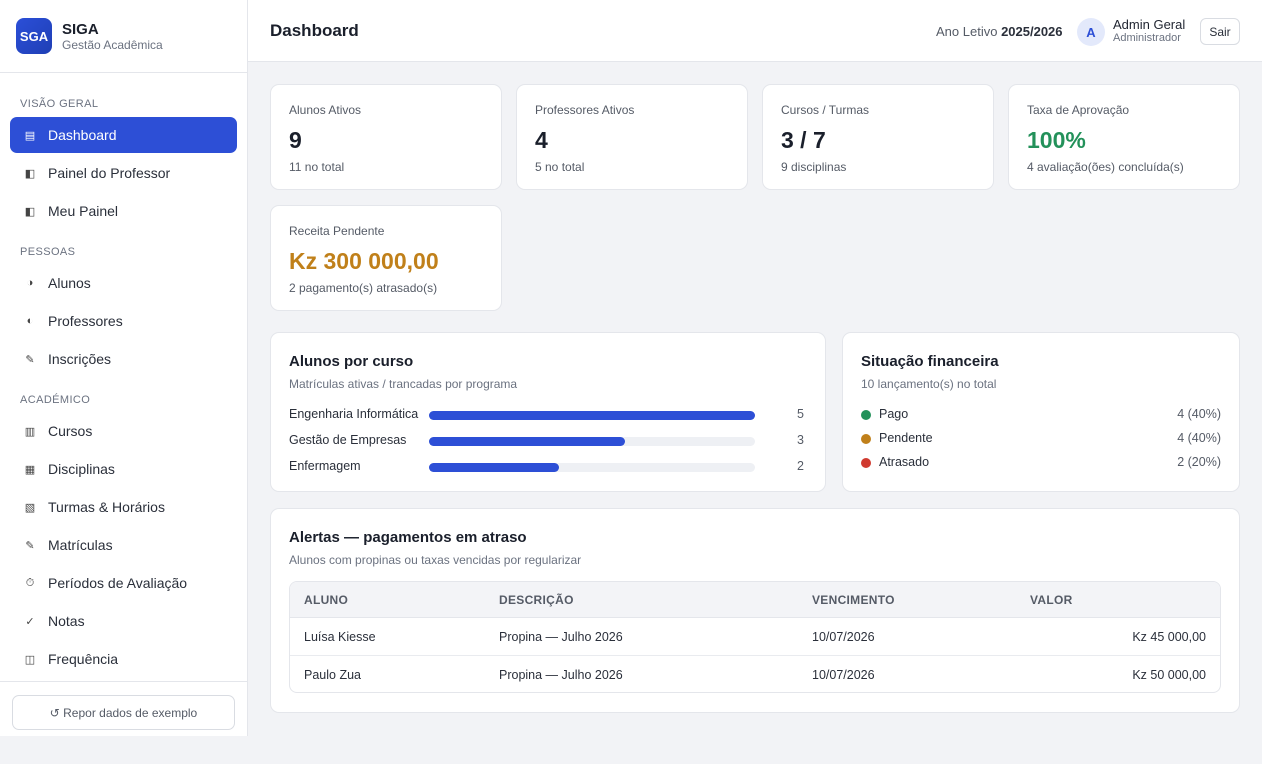 The height and width of the screenshot is (764, 1262). What do you see at coordinates (81, 469) in the screenshot?
I see `sidebar-item-label: Disciplinas` at bounding box center [81, 469].